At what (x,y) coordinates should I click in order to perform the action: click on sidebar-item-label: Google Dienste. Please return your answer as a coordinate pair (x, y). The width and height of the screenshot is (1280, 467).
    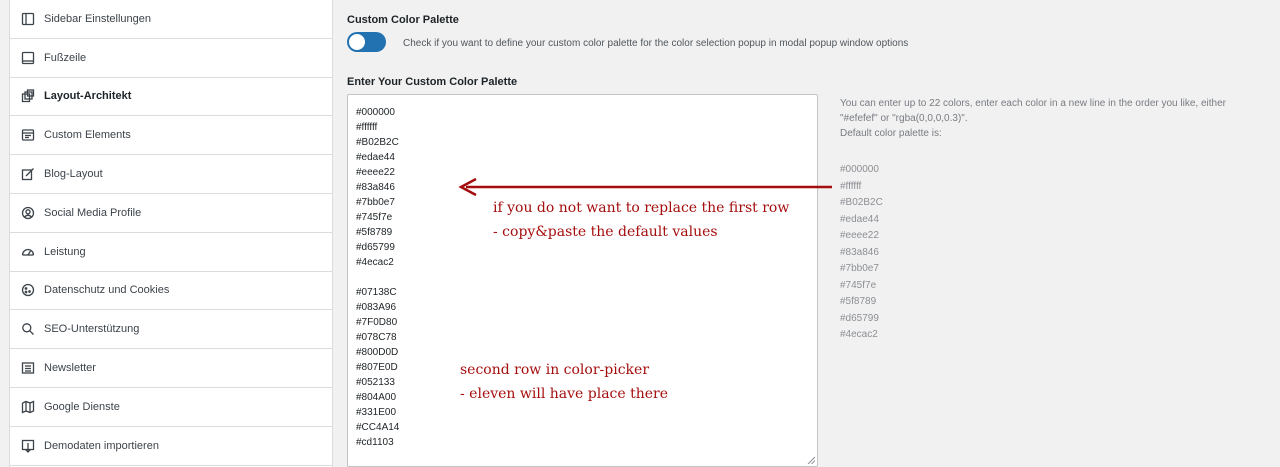
    Looking at the image, I should click on (82, 406).